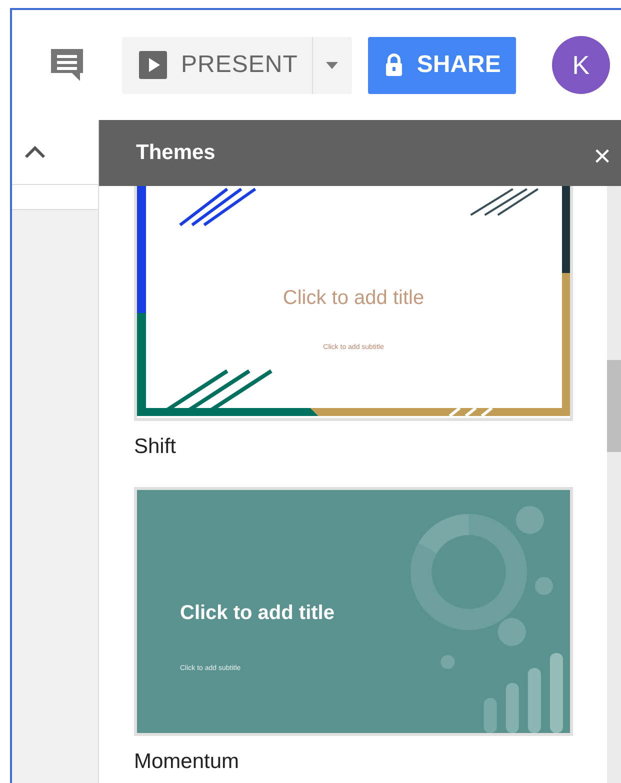  I want to click on avatar: K, so click(581, 65).